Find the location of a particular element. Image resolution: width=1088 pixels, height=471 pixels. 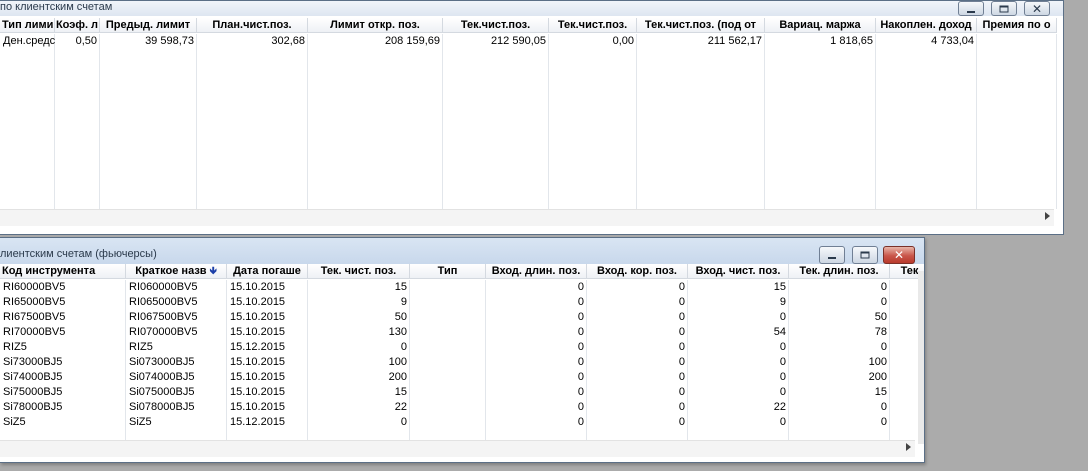

table-cell: RIZ5 is located at coordinates (15, 347).